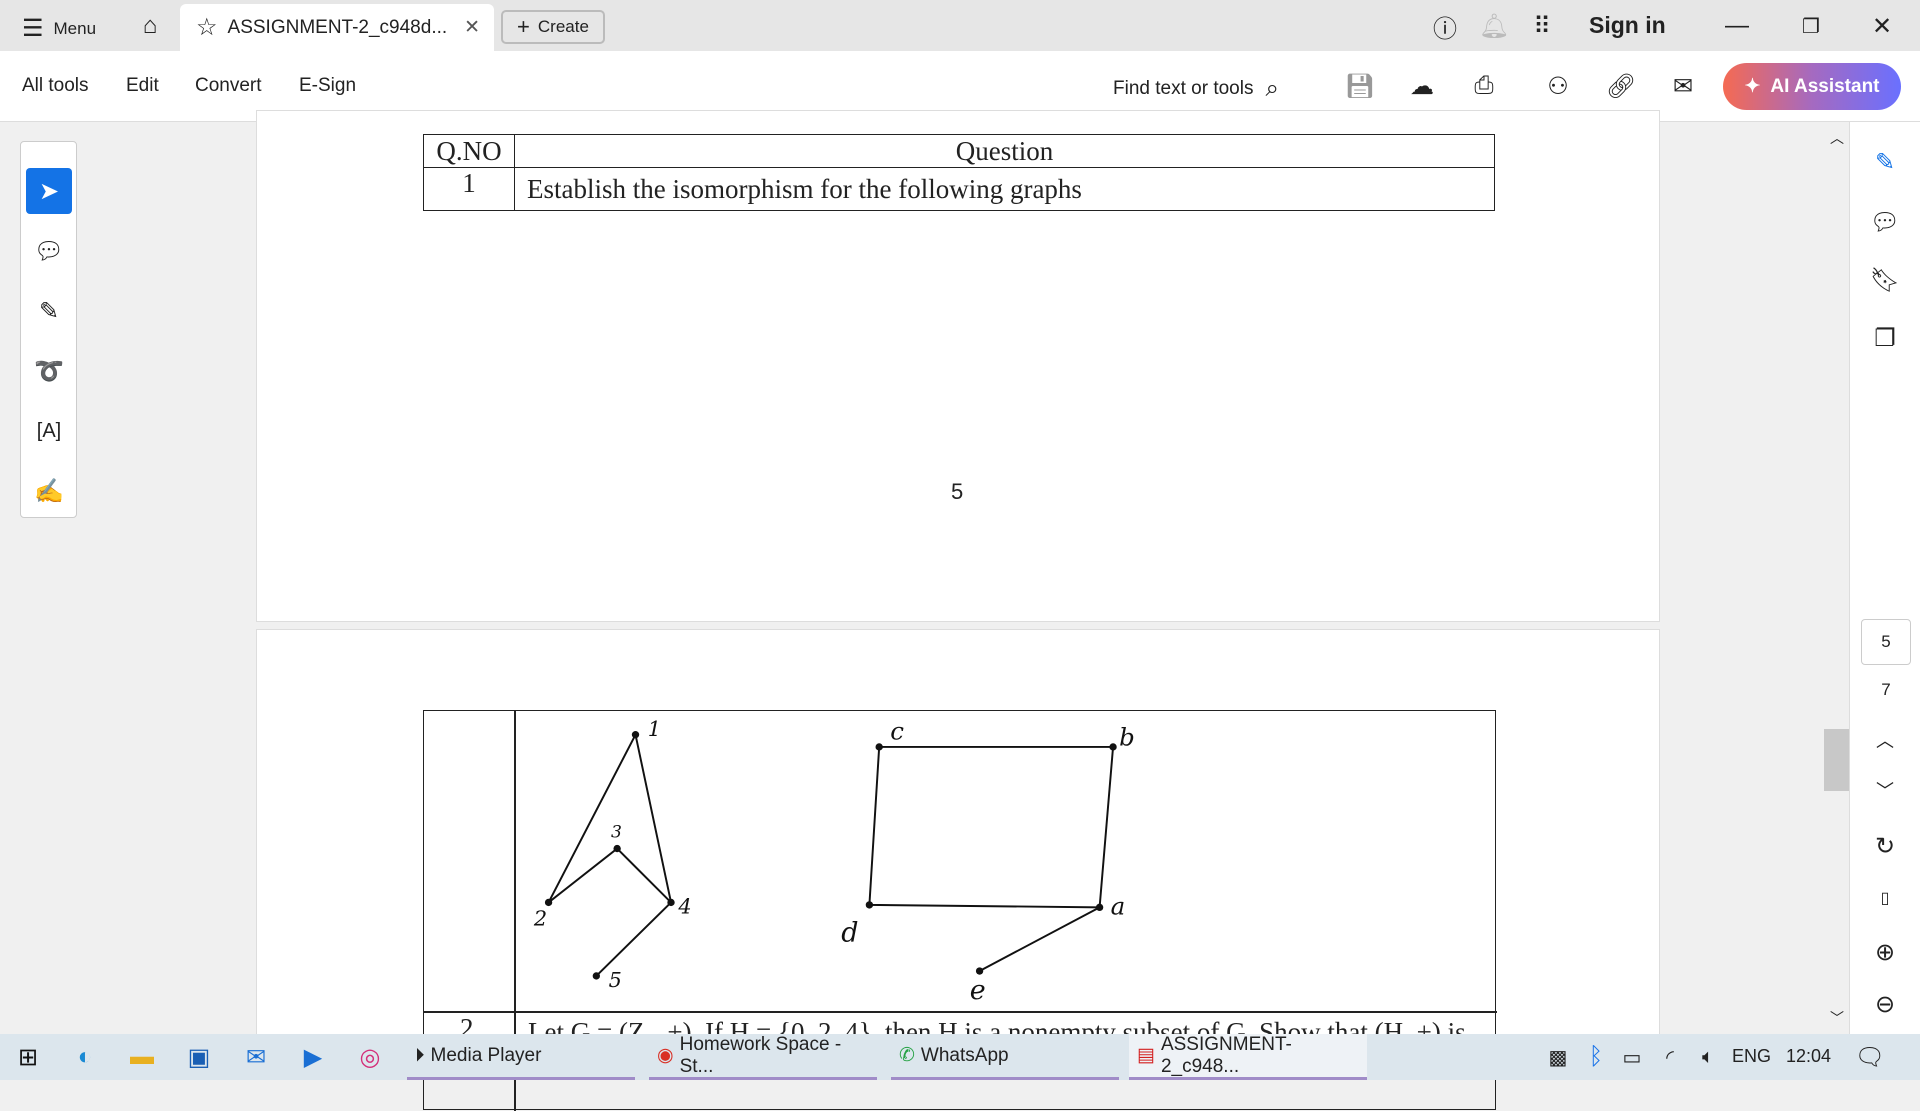 The image size is (1920, 1111). I want to click on bluetooth-icon: ᛒ, so click(1596, 1057).